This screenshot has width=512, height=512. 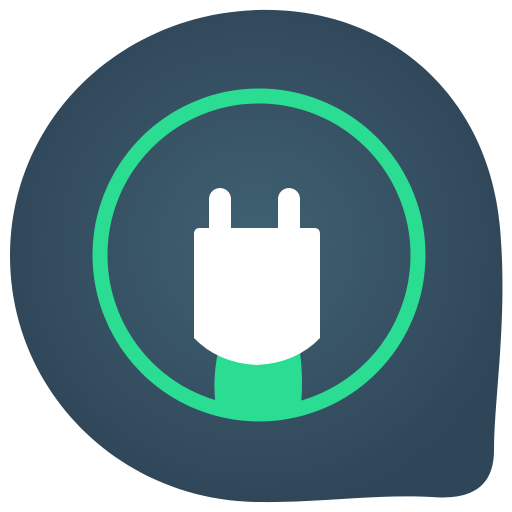 I want to click on plug-body, so click(x=257, y=296).